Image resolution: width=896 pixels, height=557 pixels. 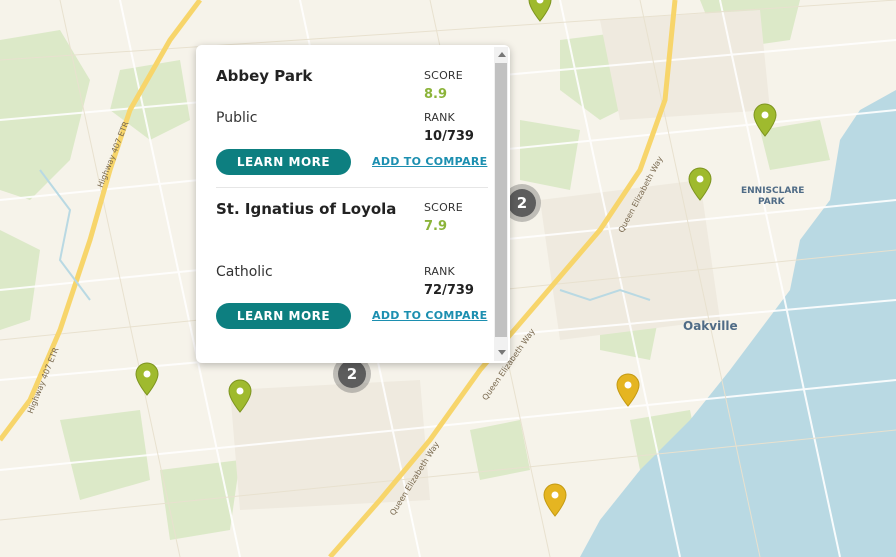 I want to click on place-label-park: PARK, so click(x=771, y=202).